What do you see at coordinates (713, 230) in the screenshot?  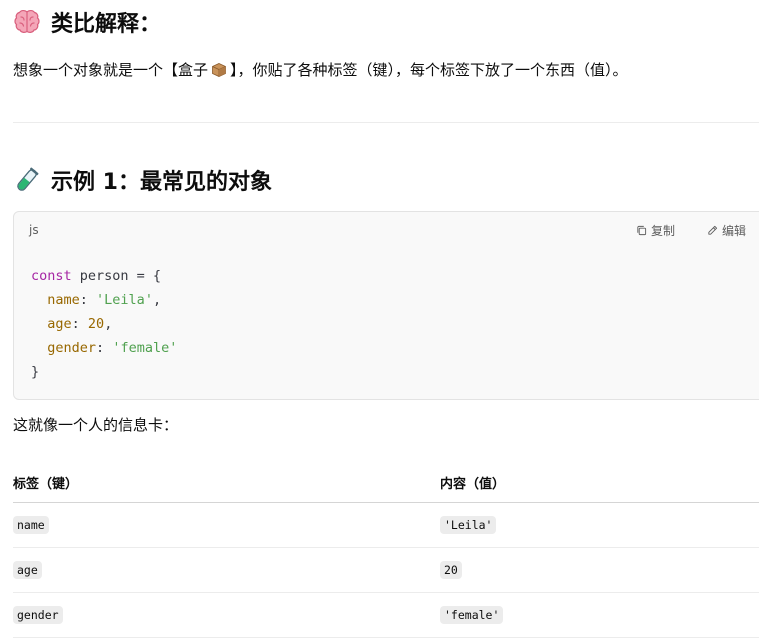 I see `pencil-icon` at bounding box center [713, 230].